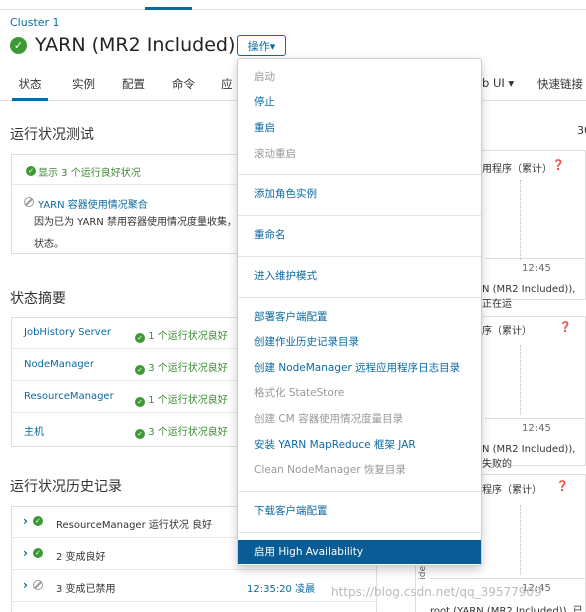 The width and height of the screenshot is (586, 612). What do you see at coordinates (359, 276) in the screenshot?
I see `menu-item-enter-maintenance: 进入维护模式` at bounding box center [359, 276].